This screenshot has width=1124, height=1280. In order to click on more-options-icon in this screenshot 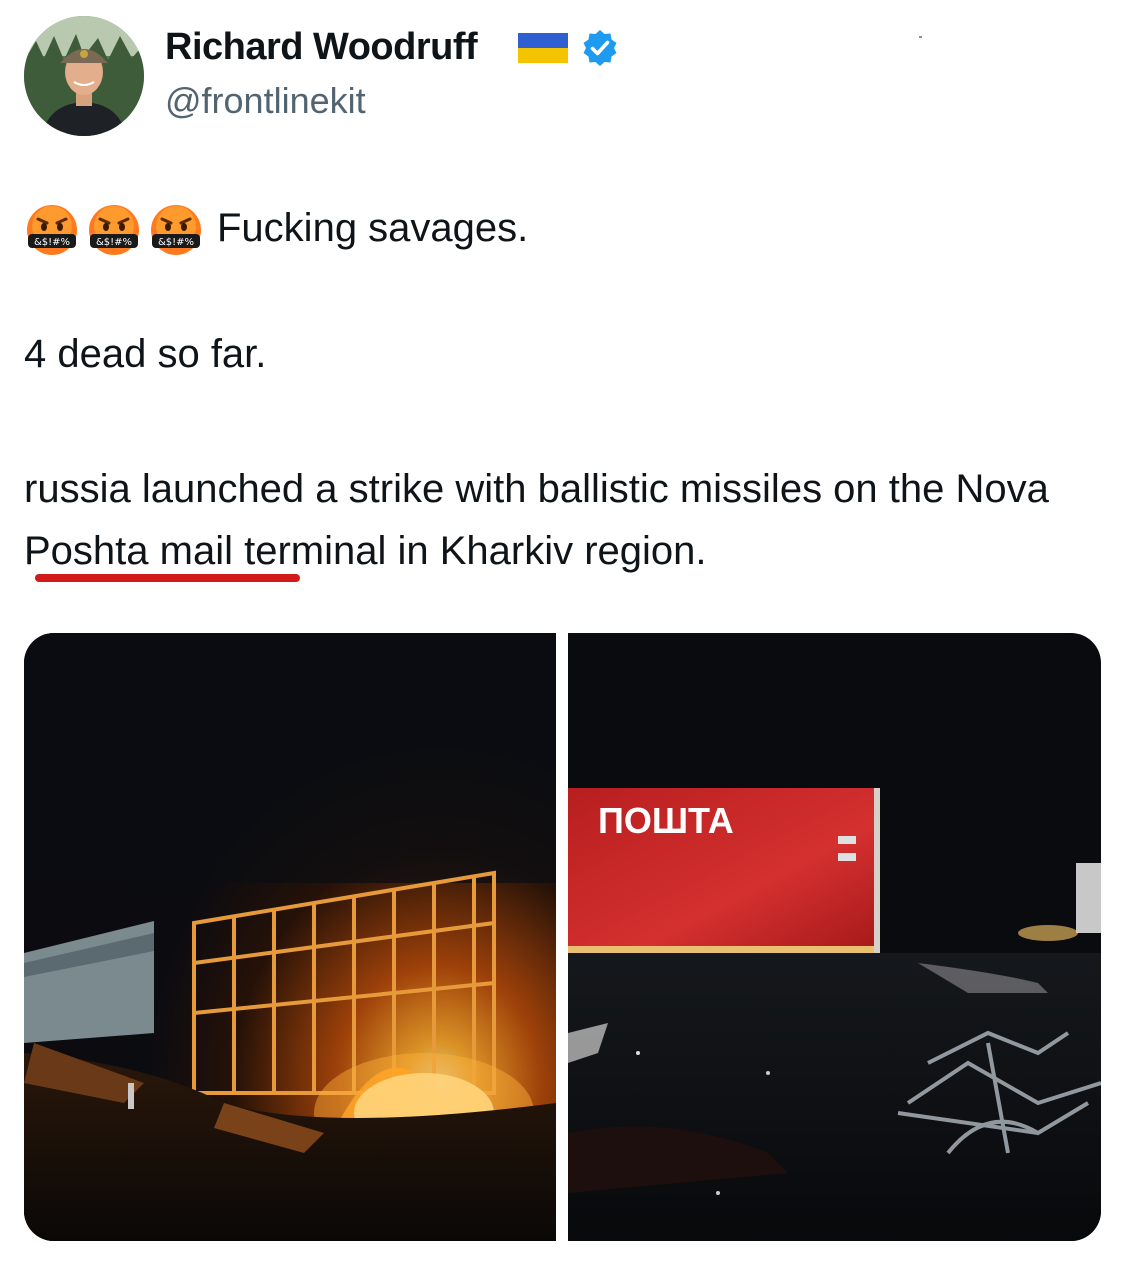, I will do `click(920, 37)`.